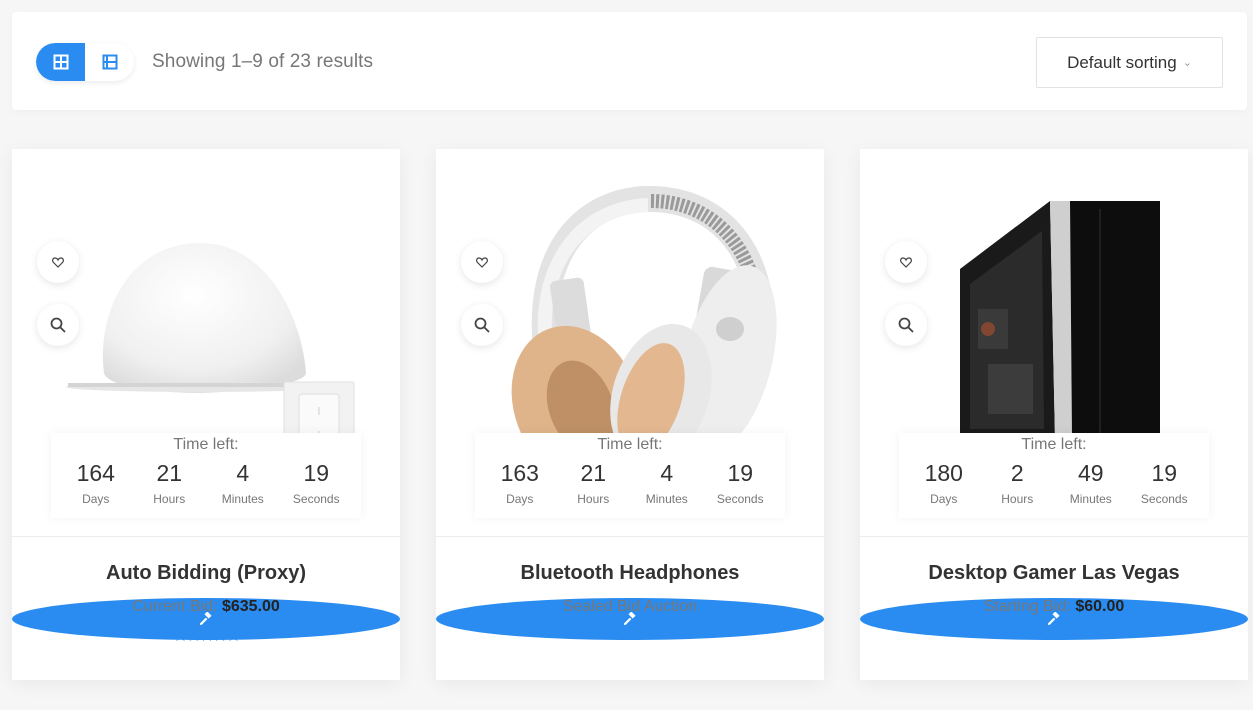 This screenshot has height=710, width=1253. Describe the element at coordinates (1090, 473) in the screenshot. I see `countdown-minutes: 49` at that location.